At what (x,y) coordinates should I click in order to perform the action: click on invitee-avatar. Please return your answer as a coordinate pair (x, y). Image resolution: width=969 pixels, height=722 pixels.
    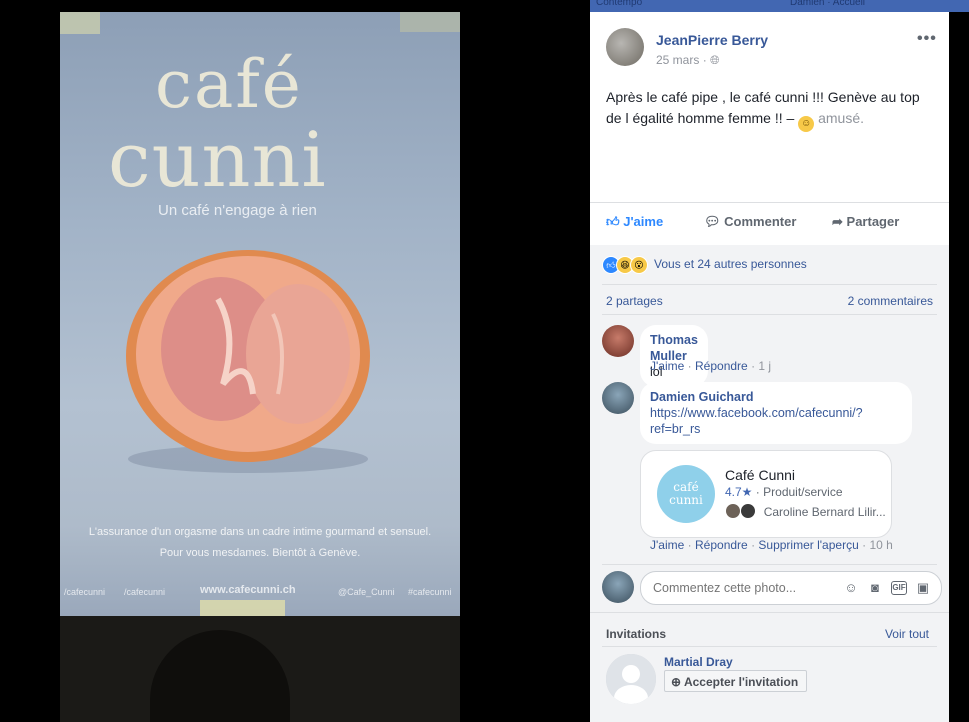
    Looking at the image, I should click on (631, 679).